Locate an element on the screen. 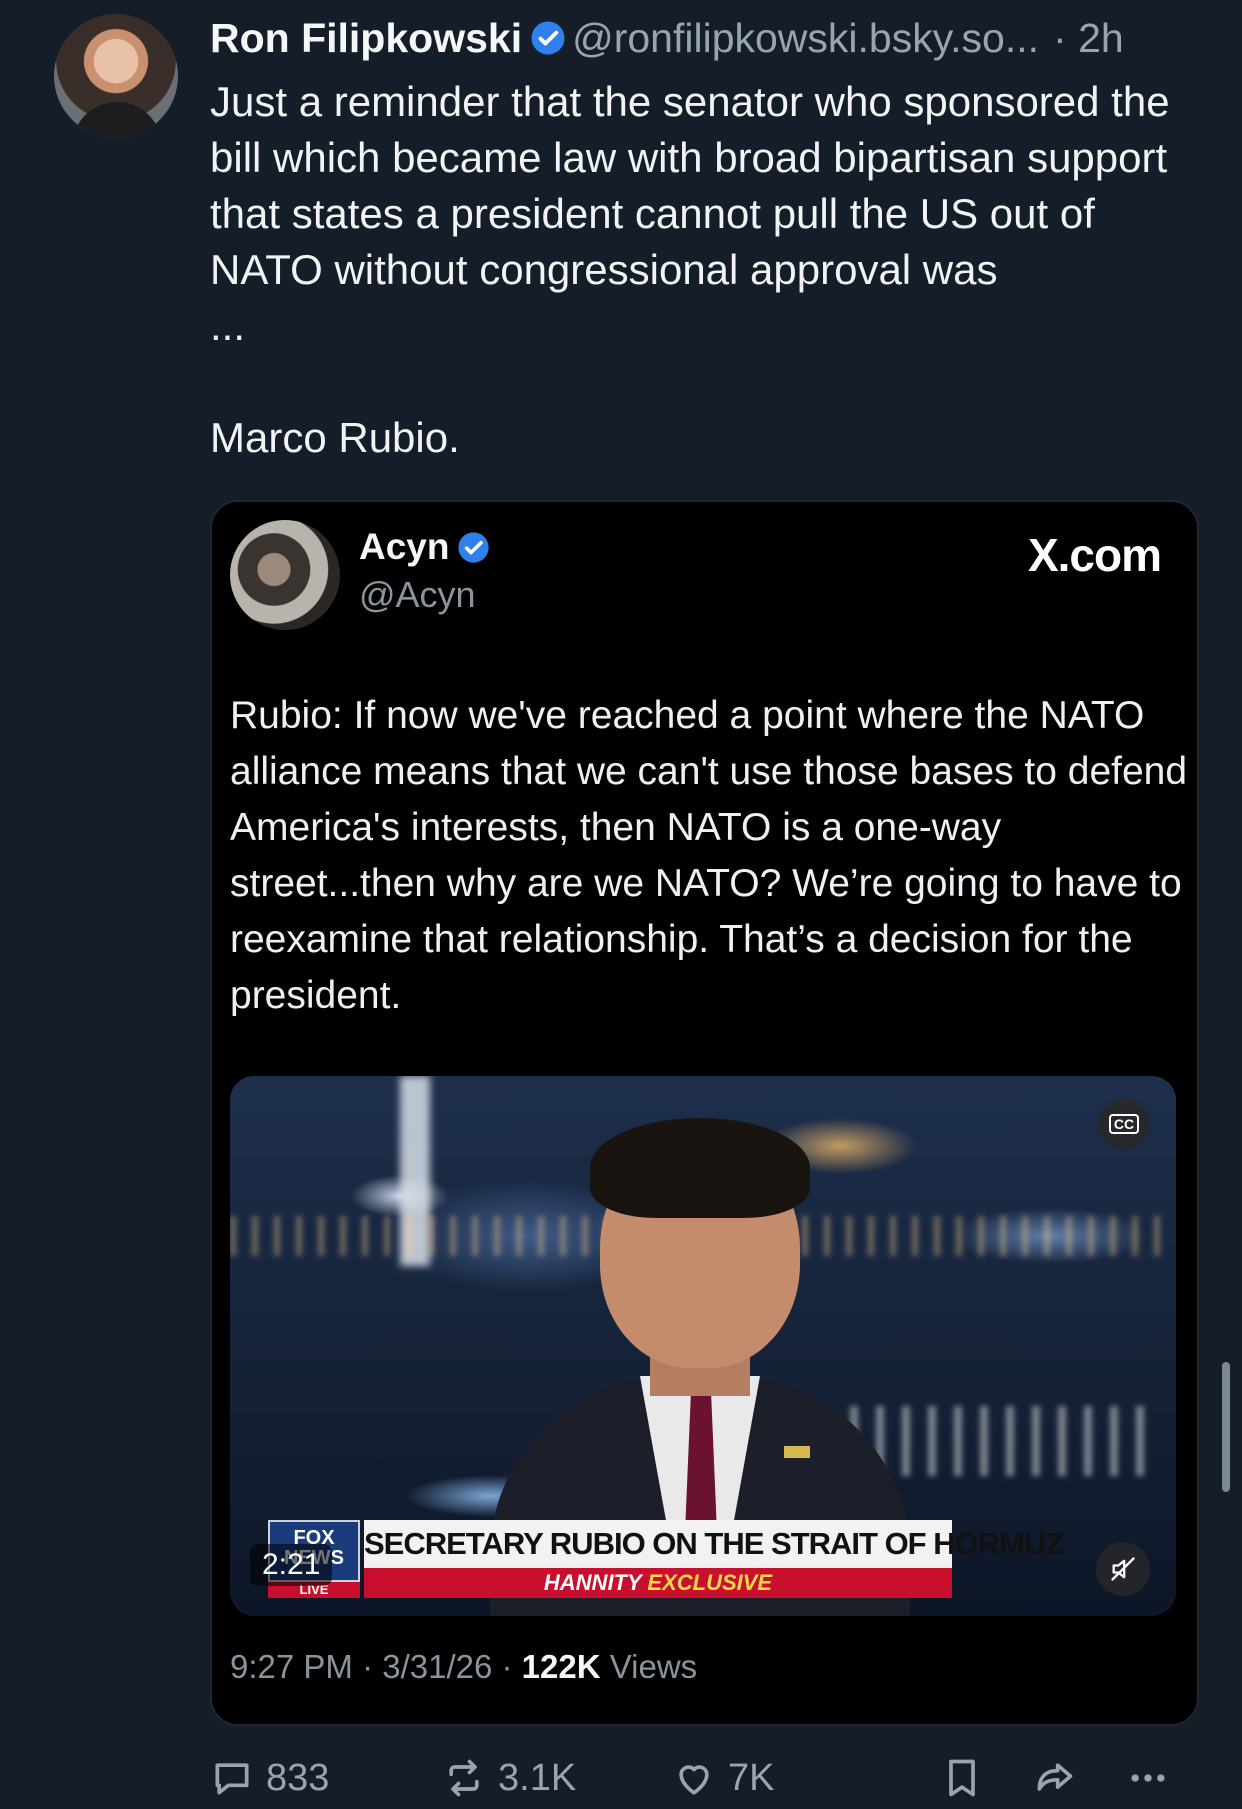 Image resolution: width=1242 pixels, height=1809 pixels. embed-views-label: Views is located at coordinates (653, 1666).